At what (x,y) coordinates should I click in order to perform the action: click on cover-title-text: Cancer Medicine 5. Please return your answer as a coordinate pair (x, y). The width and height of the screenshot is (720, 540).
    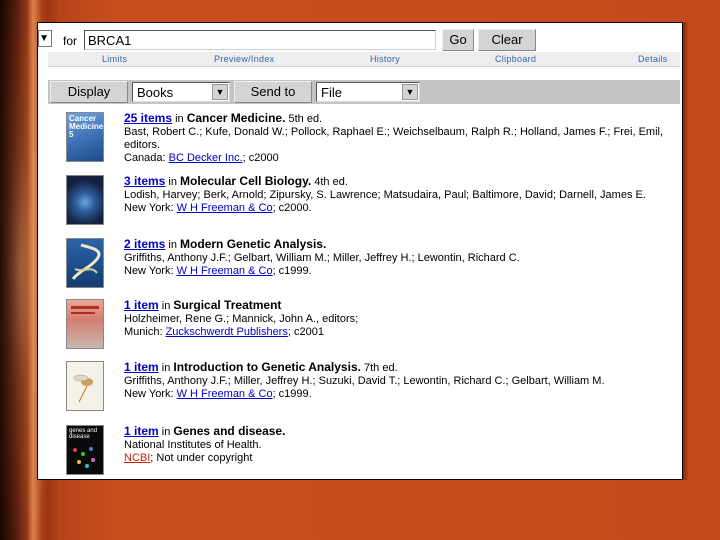
    Looking at the image, I should click on (86, 126).